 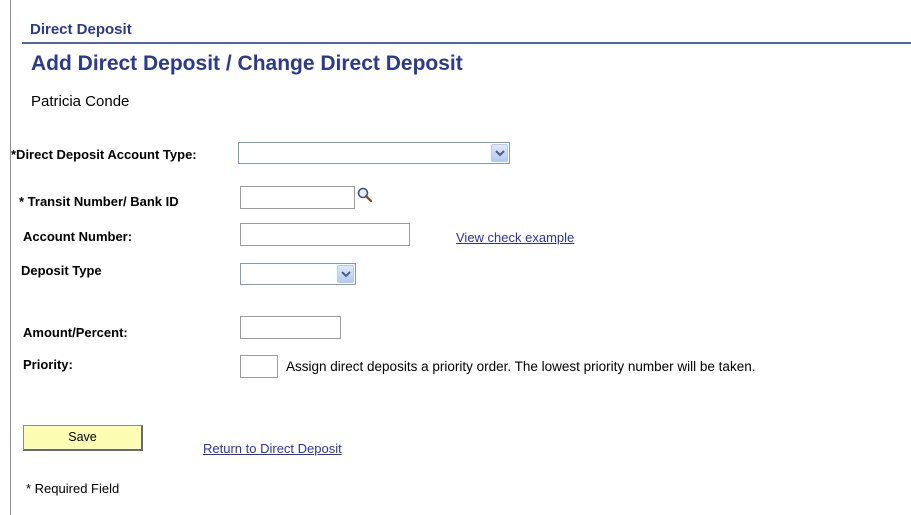 I want to click on view-check-example-link: View check example, so click(x=515, y=237).